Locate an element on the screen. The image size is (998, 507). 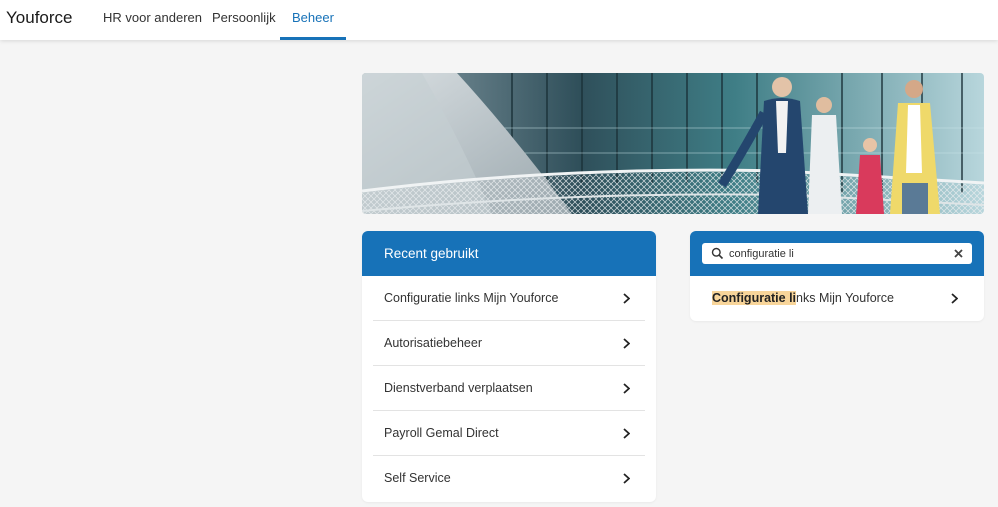
recent-used-header: Recent gebruikt is located at coordinates (509, 253).